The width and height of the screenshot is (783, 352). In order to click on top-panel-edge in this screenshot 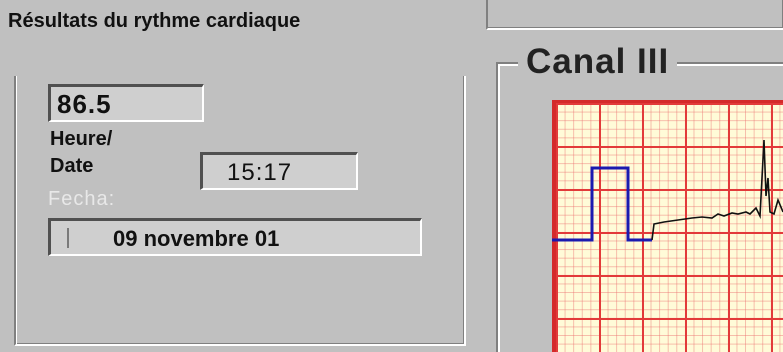, I will do `click(634, 15)`.